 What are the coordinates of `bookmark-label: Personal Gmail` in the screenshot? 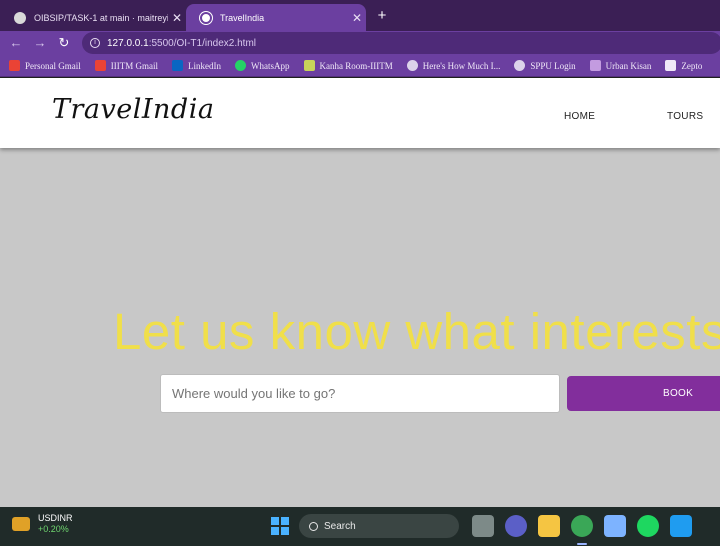 It's located at (53, 65).